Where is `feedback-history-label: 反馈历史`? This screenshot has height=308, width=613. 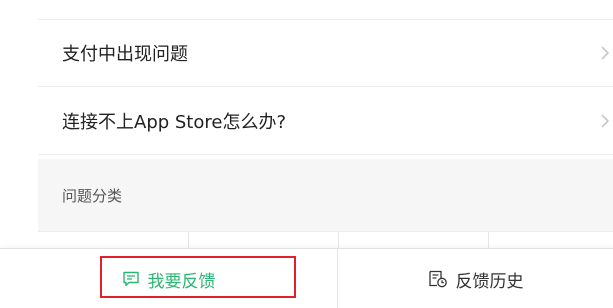
feedback-history-label: 反馈历史 is located at coordinates (489, 281).